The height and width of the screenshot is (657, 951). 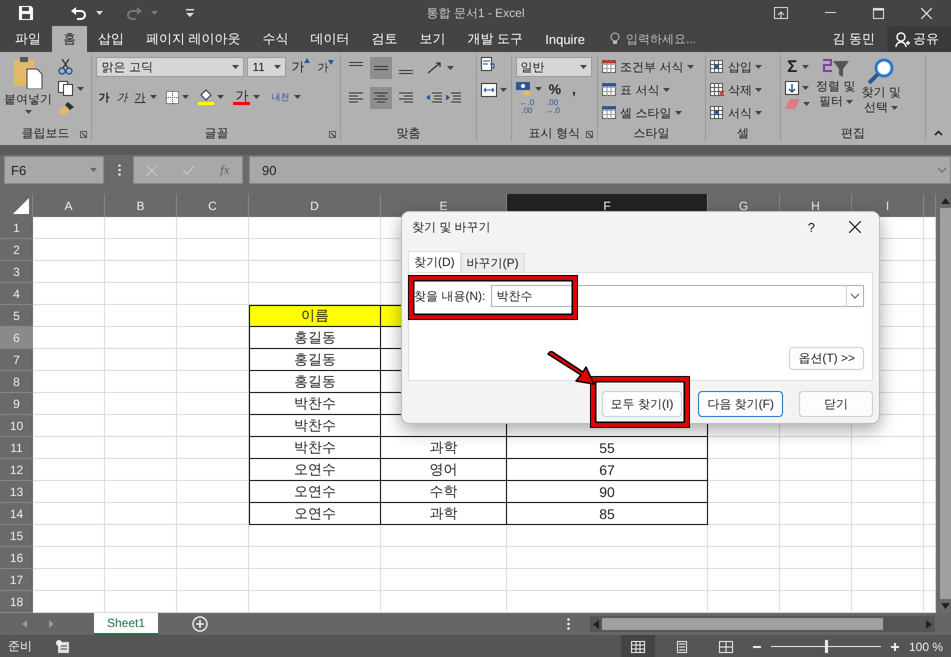 I want to click on row-header: 16, so click(x=16, y=558).